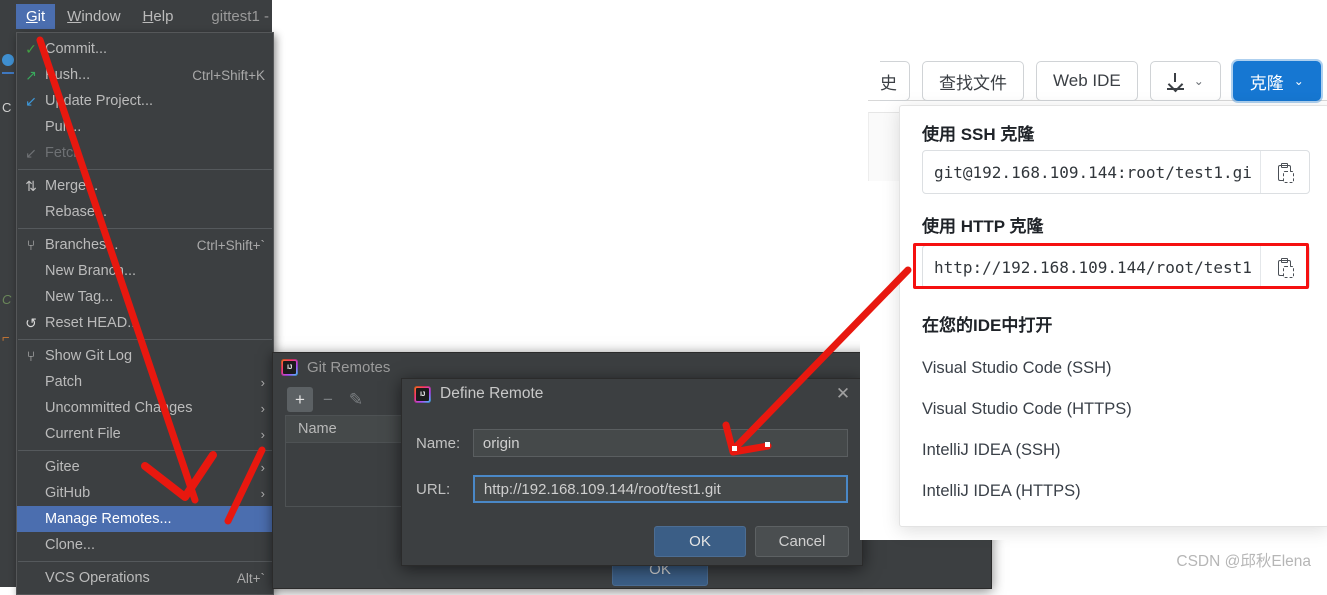  I want to click on rail-icon-3: C, so click(7, 107).